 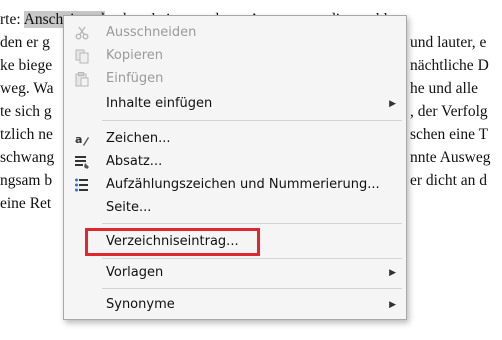 I want to click on menu-item-label: Vorlagen, so click(x=135, y=272).